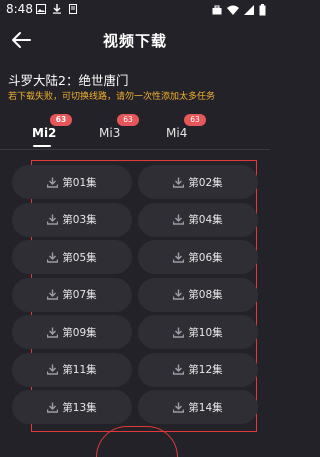 The height and width of the screenshot is (457, 320). Describe the element at coordinates (110, 133) in the screenshot. I see `tab-label: Mi3` at that location.